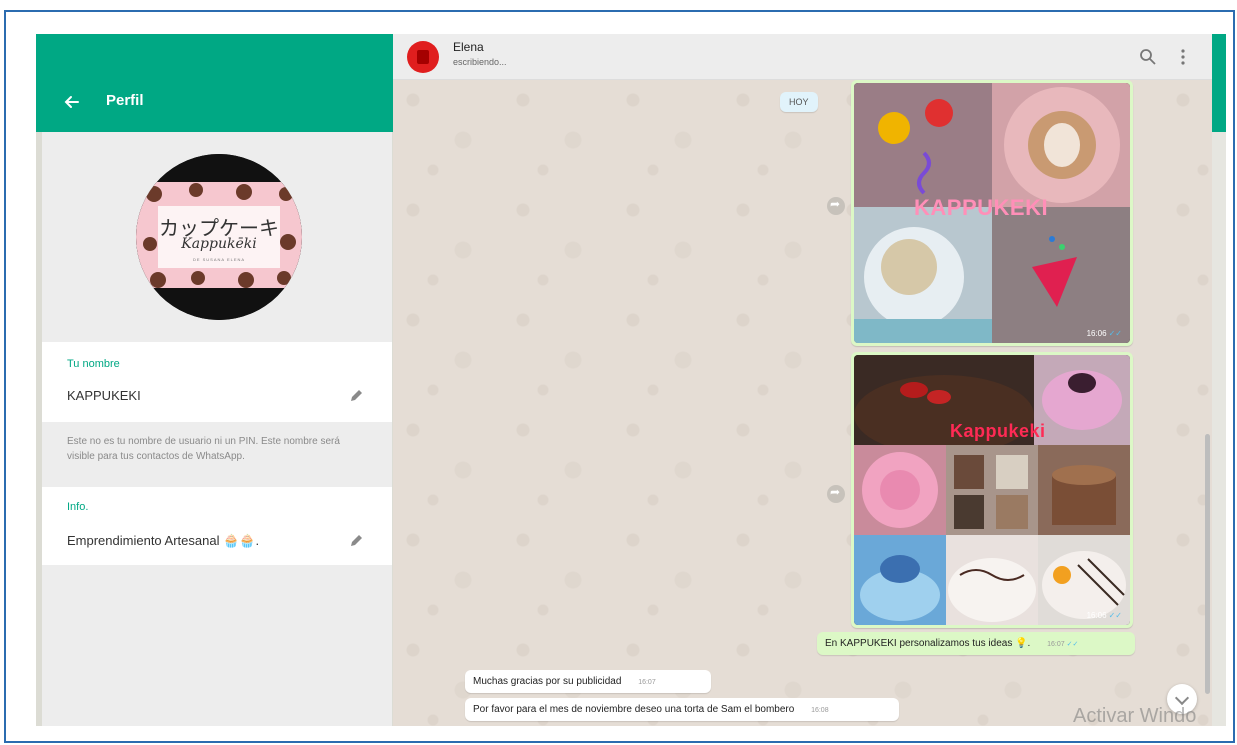  Describe the element at coordinates (1084, 495) in the screenshot. I see `sprinkle-cake-image` at that location.